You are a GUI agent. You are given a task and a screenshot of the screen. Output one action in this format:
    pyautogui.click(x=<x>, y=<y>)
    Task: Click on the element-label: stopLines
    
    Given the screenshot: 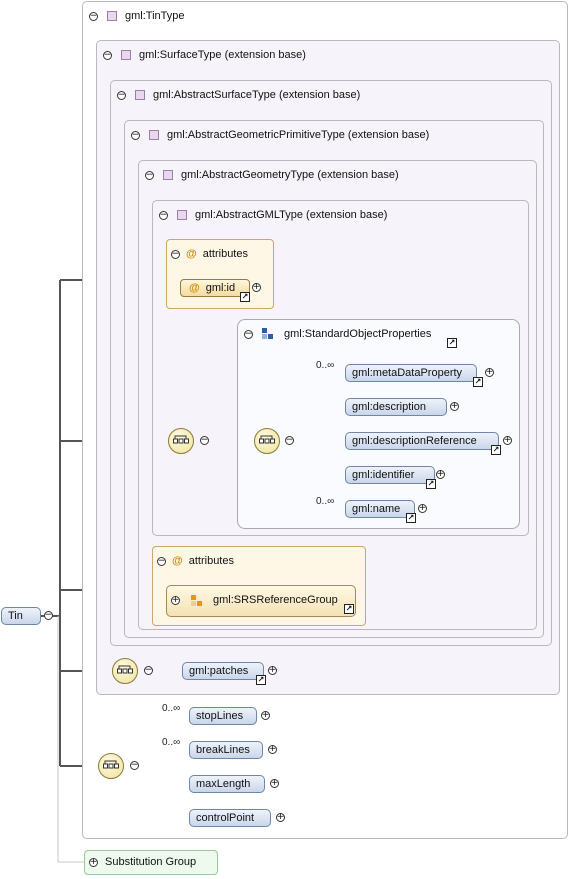 What is the action you would take?
    pyautogui.click(x=220, y=716)
    